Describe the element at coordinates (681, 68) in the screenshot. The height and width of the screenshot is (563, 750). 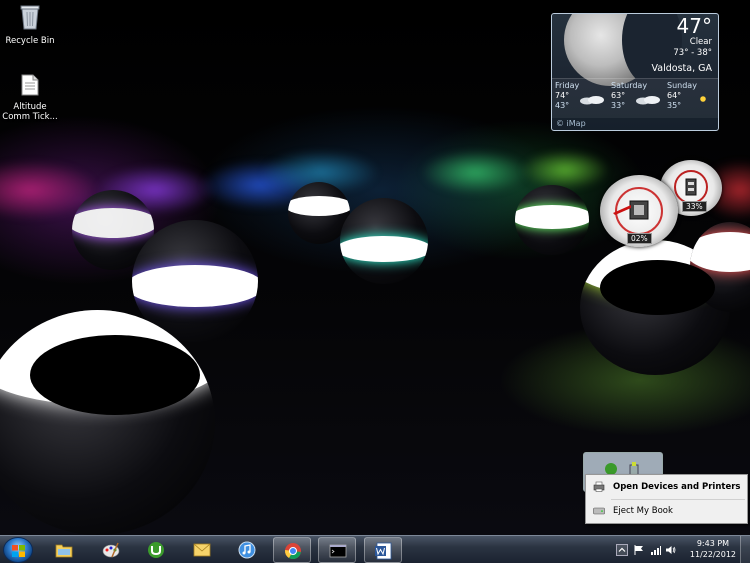
I see `weather-location: Valdosta, GA` at that location.